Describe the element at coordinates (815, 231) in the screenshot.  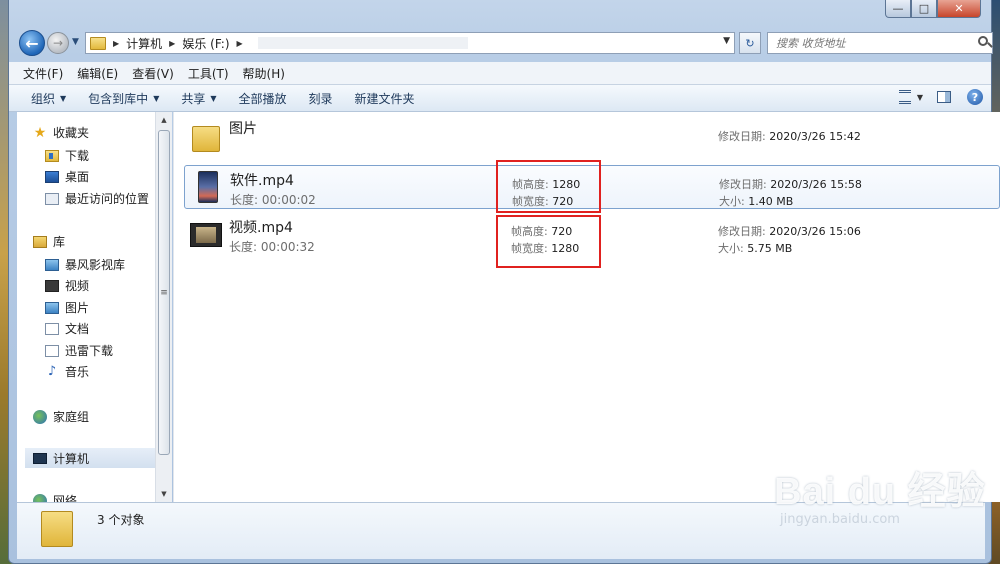
I see `modified-value: 2020/3/26 15:06` at that location.